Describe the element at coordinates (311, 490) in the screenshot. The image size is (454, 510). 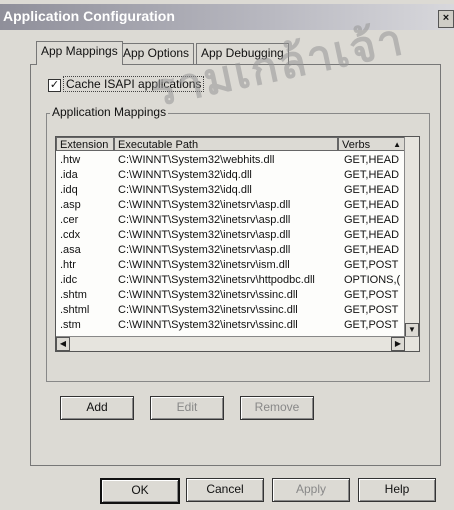
I see `apply-button: Apply` at that location.